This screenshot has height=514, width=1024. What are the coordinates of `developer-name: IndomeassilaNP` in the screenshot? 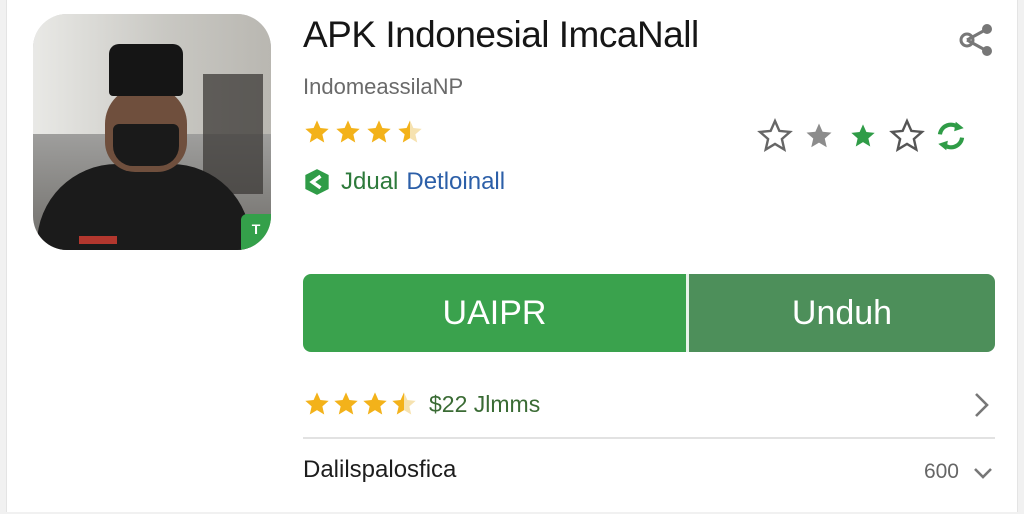 It's located at (383, 87).